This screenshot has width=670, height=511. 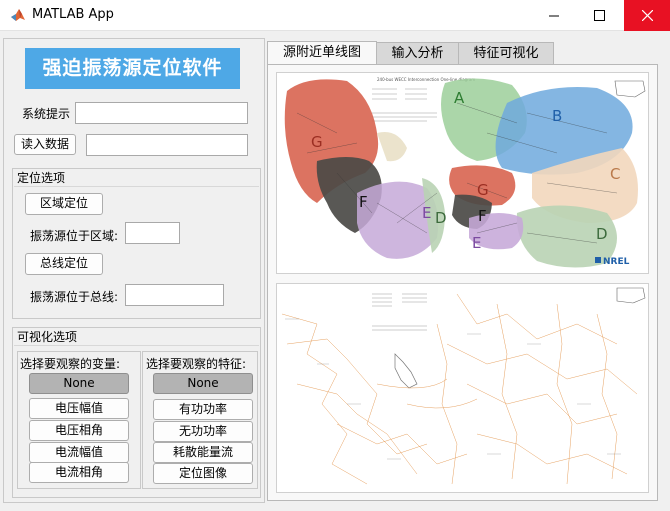 I want to click on region-label-d-west: D, so click(x=441, y=218).